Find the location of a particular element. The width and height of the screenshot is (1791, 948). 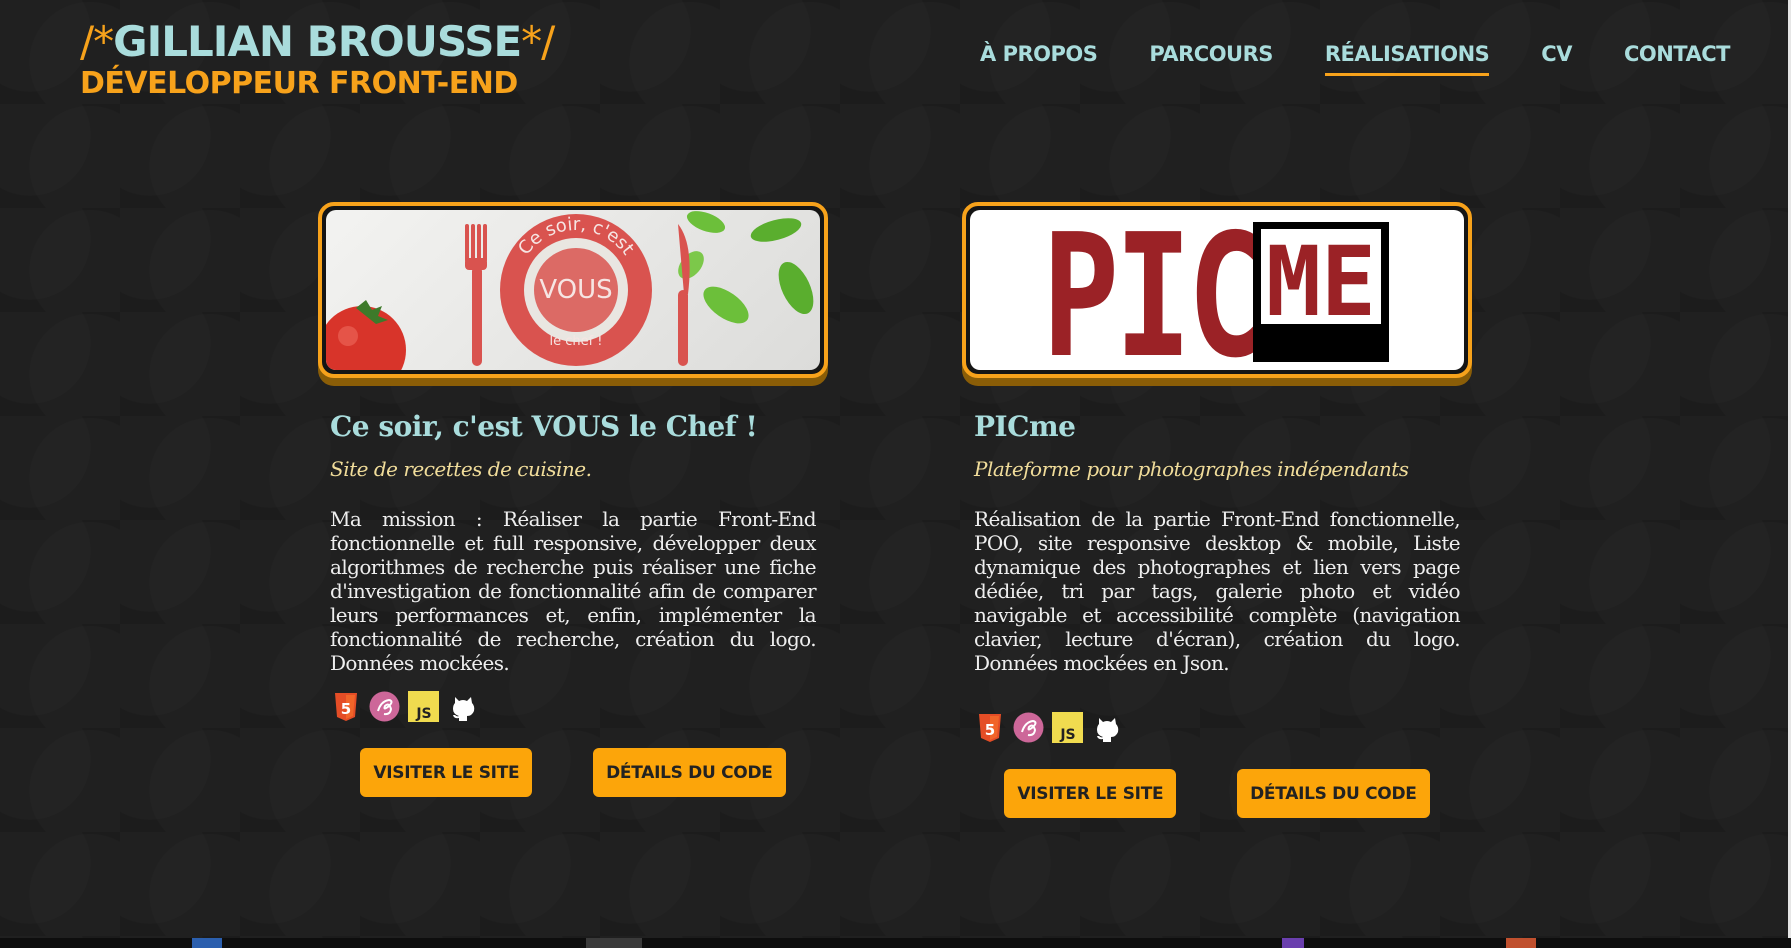

nav-item-realisations: RÉALISATIONS is located at coordinates (1407, 59).